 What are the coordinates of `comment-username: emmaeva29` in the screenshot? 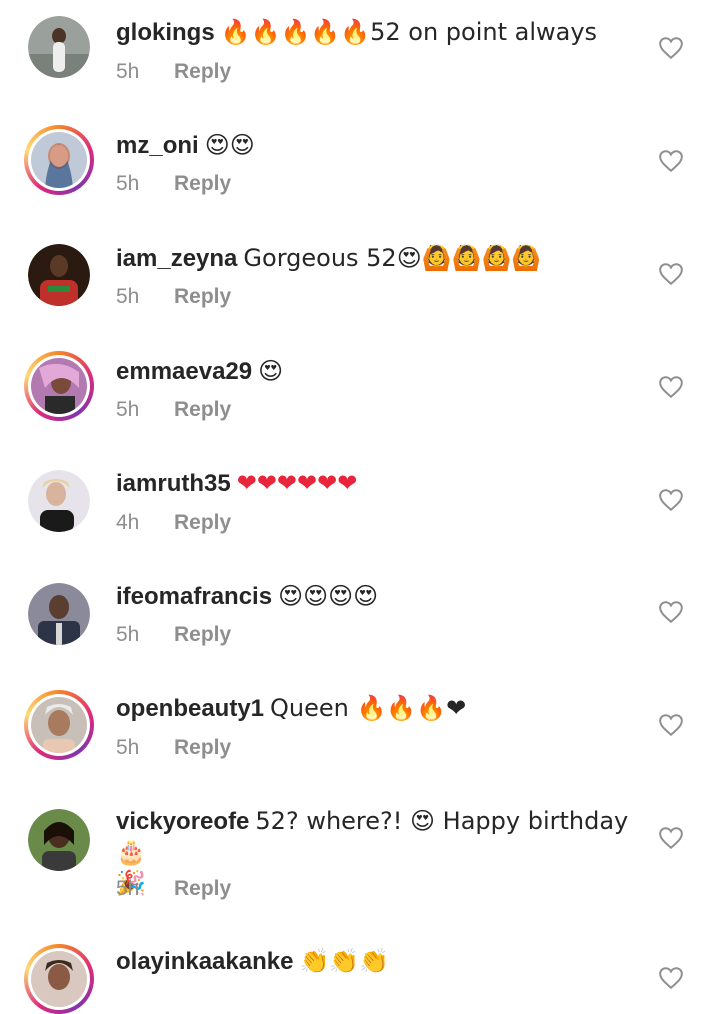 It's located at (184, 371).